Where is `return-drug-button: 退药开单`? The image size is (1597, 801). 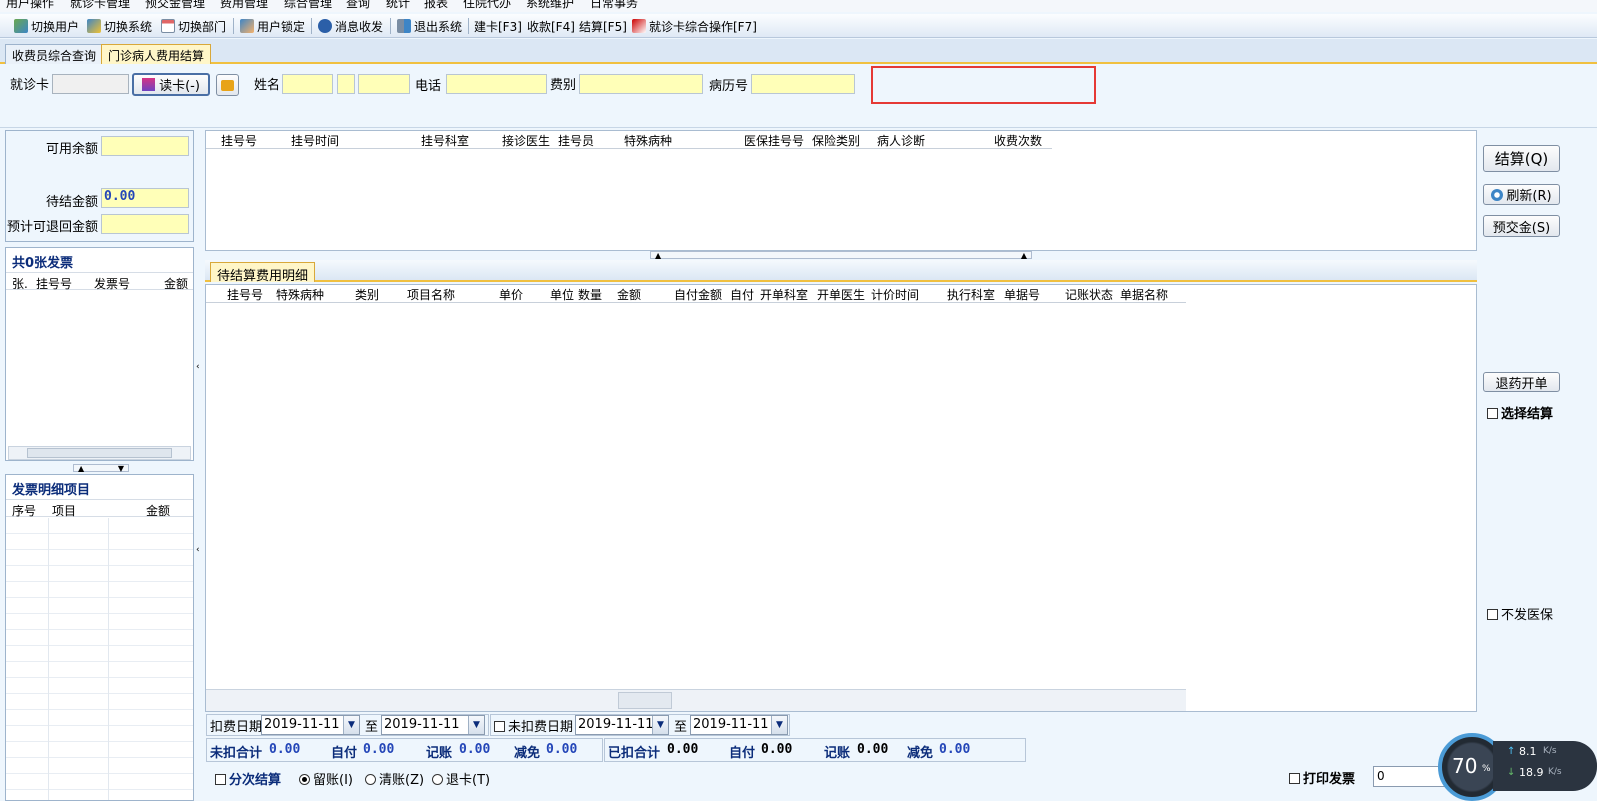 return-drug-button: 退药开单 is located at coordinates (1521, 382).